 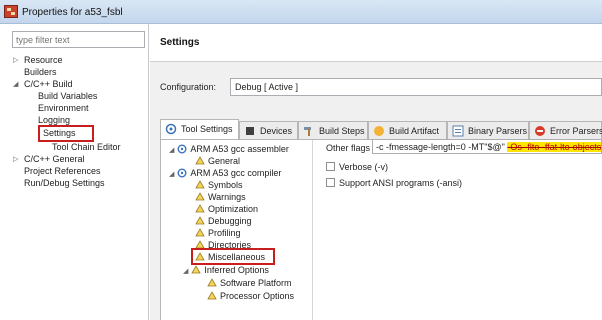 I want to click on window-title: Properties for a53_fsbl, so click(x=72, y=12).